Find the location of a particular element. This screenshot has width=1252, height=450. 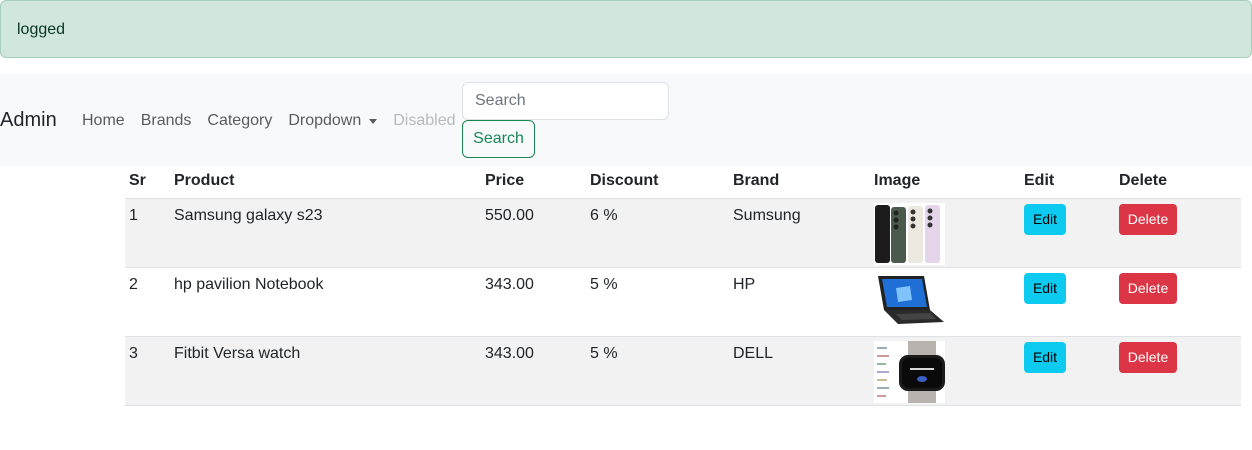

caret-down-icon is located at coordinates (373, 121).